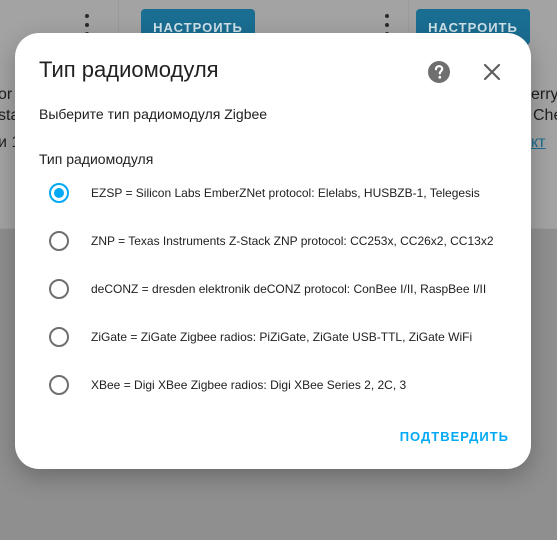 This screenshot has width=557, height=540. I want to click on card-text-fragment: Che, so click(545, 115).